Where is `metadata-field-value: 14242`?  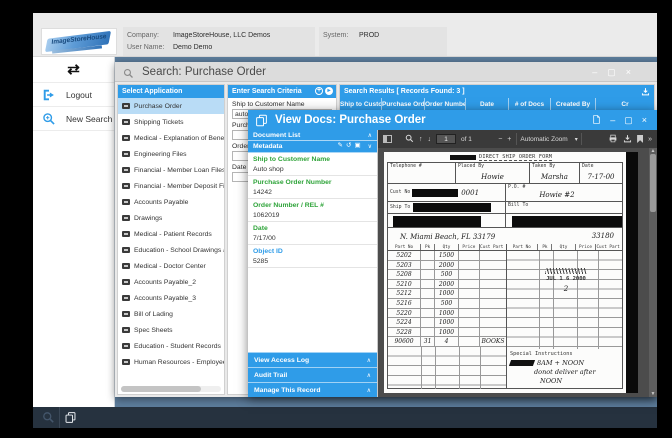 metadata-field-value: 14242 is located at coordinates (312, 192).